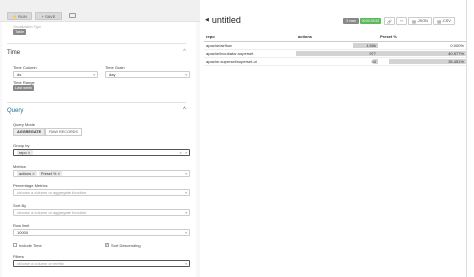  Describe the element at coordinates (52, 192) in the screenshot. I see `pct-metrics-placeholder: choose a column or aggregate function` at that location.